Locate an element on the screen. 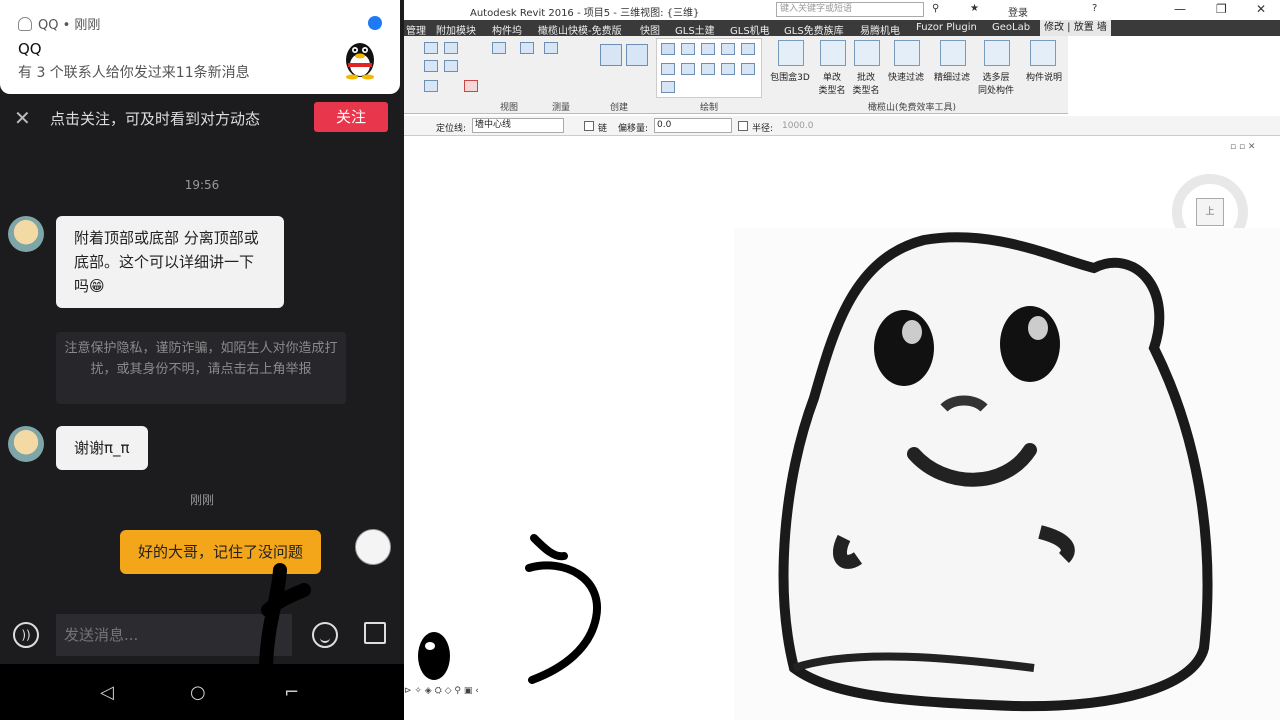 Image resolution: width=1280 pixels, height=720 pixels. align-tool-icon is located at coordinates (431, 48).